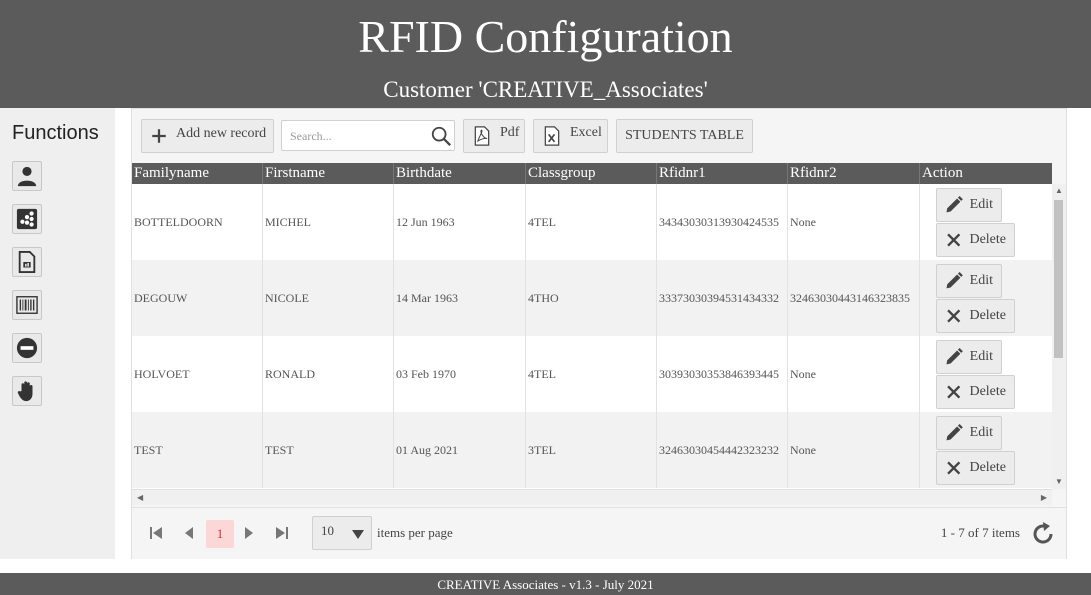  I want to click on cell-rfidnr1: 30393030353846393445, so click(722, 374).